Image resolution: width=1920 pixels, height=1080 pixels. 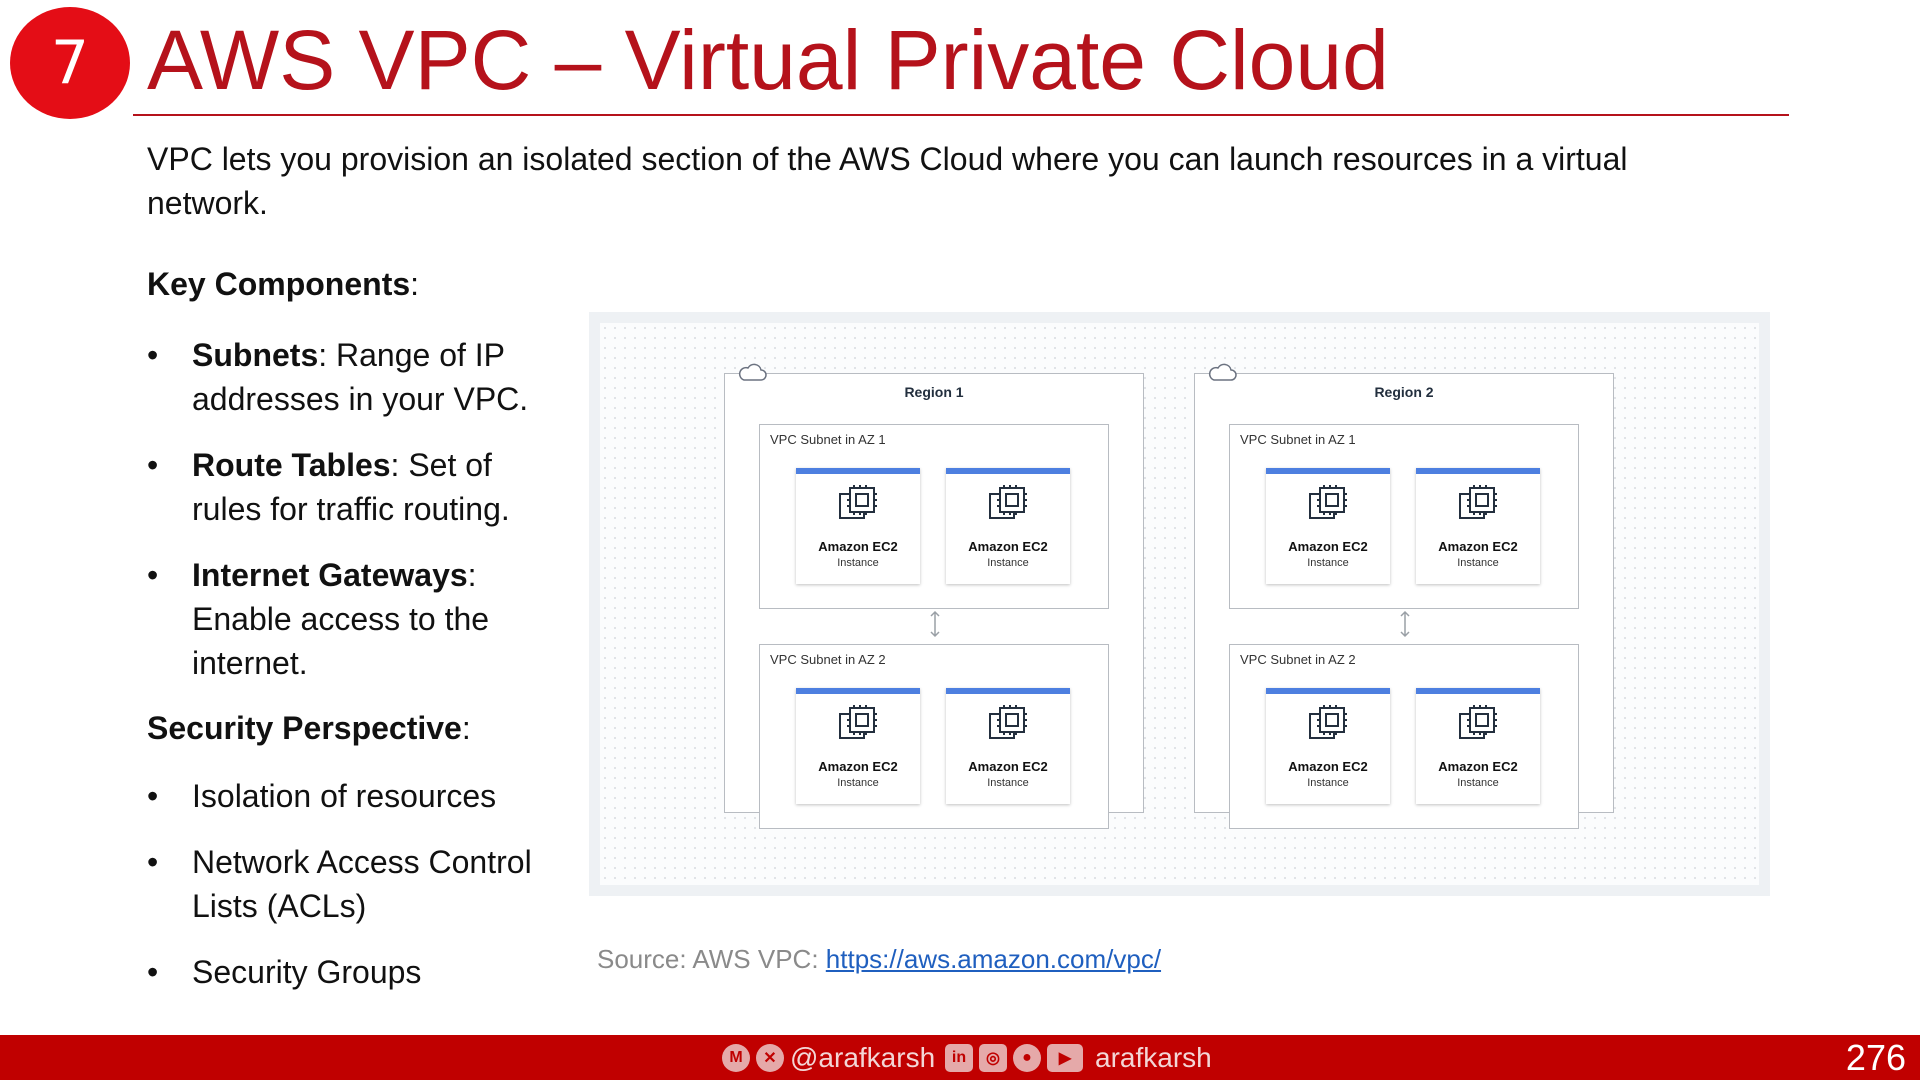 I want to click on footer-handle-left: @arafkarsh, so click(x=863, y=1057).